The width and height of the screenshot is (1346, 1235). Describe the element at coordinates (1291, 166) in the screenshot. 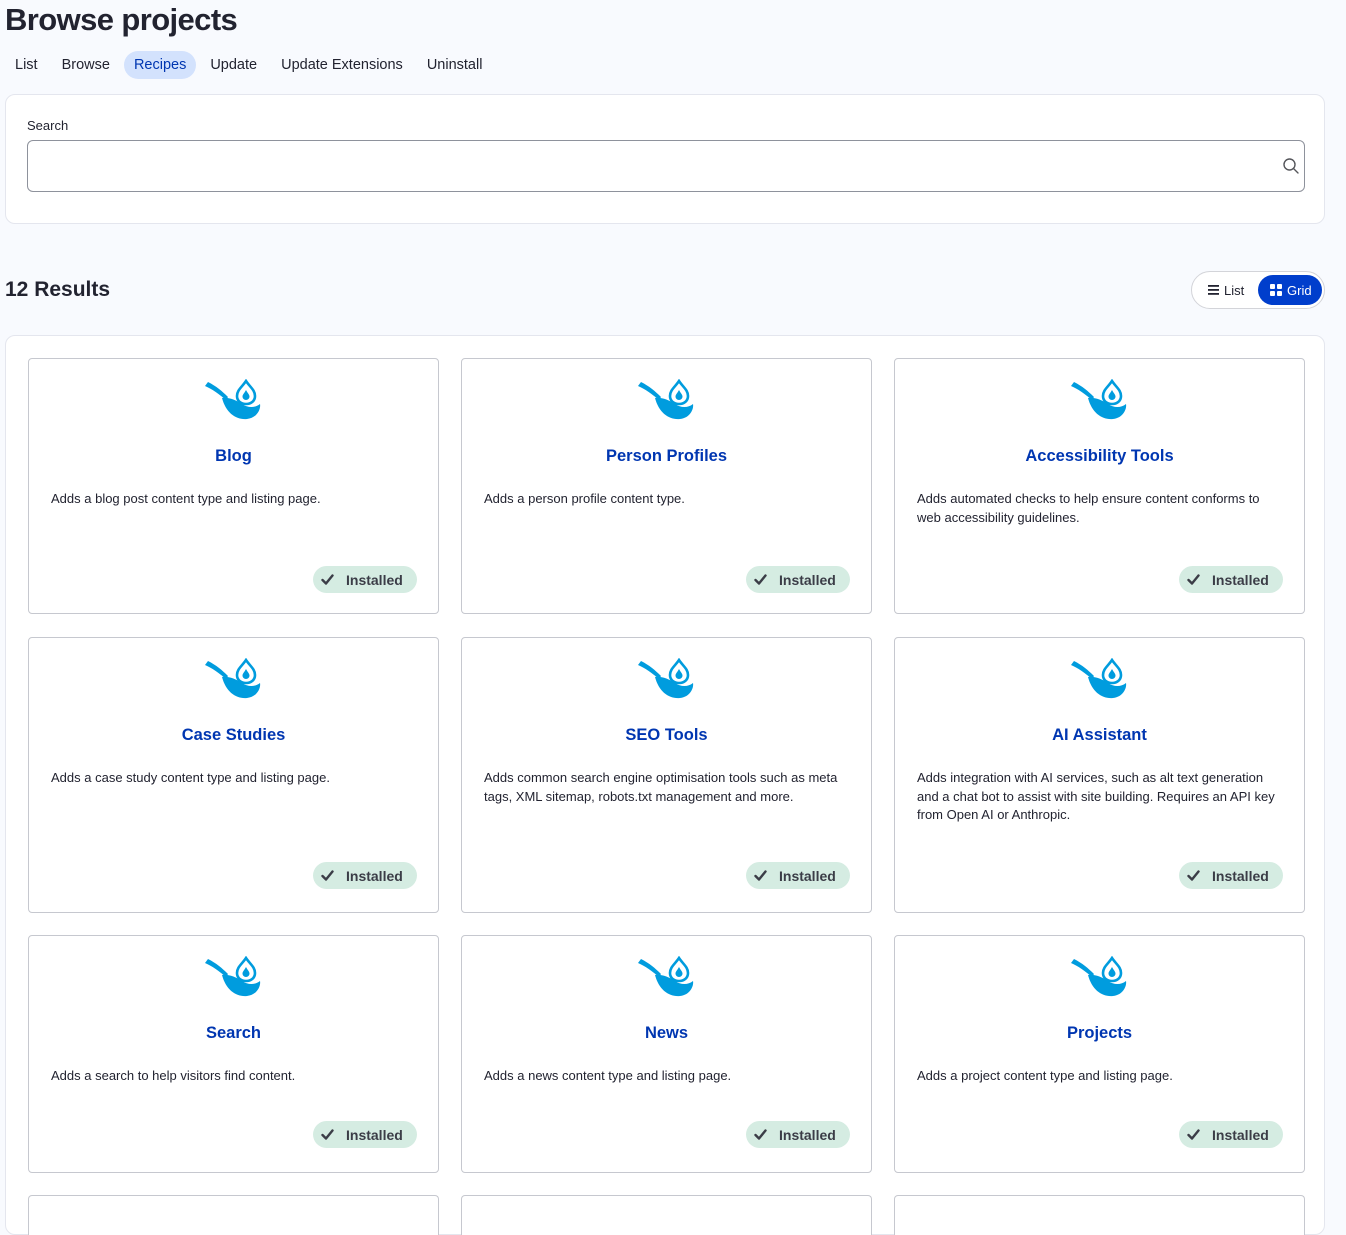

I see `search-icon` at that location.